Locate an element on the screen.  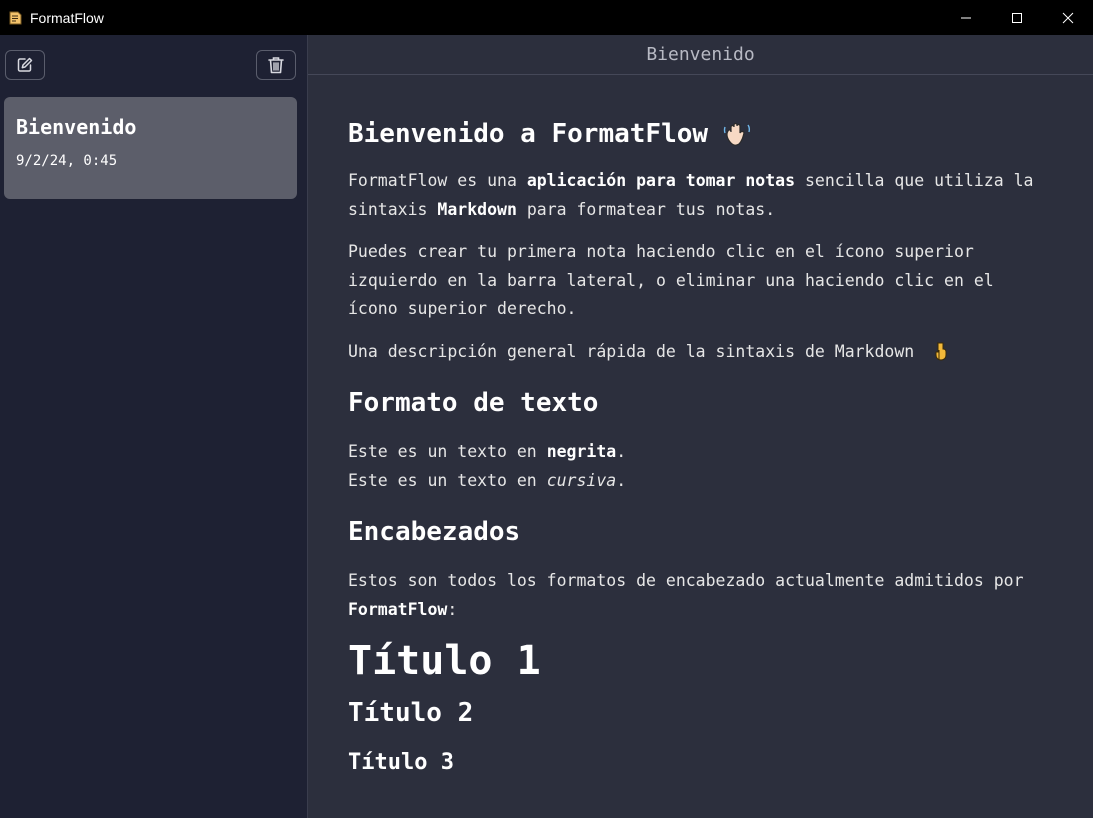
close-icon is located at coordinates (1067, 17).